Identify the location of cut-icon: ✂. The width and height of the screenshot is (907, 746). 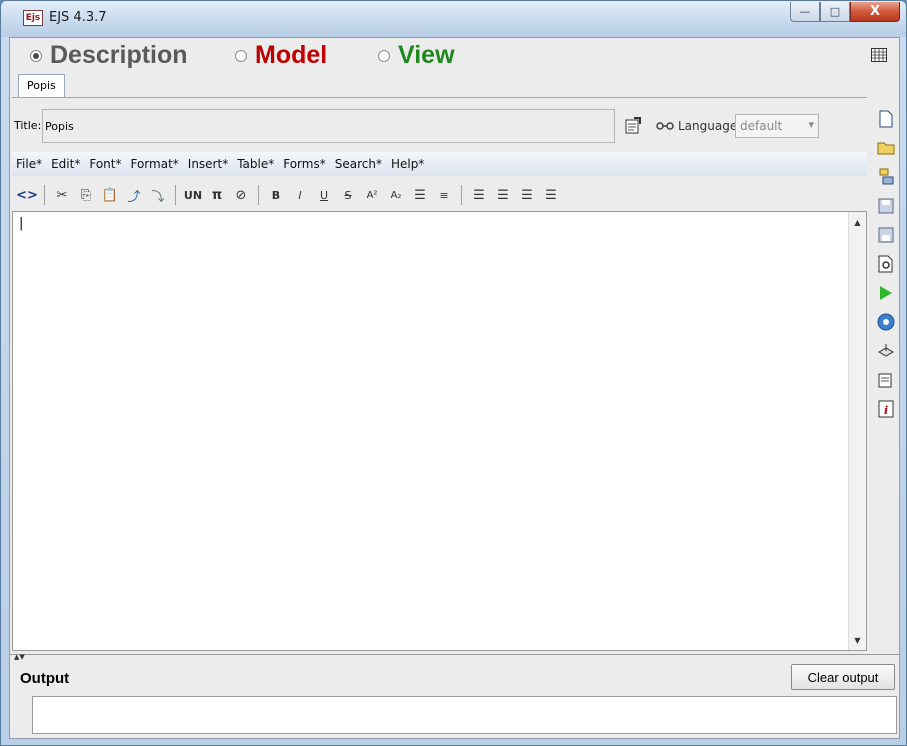
(62, 195).